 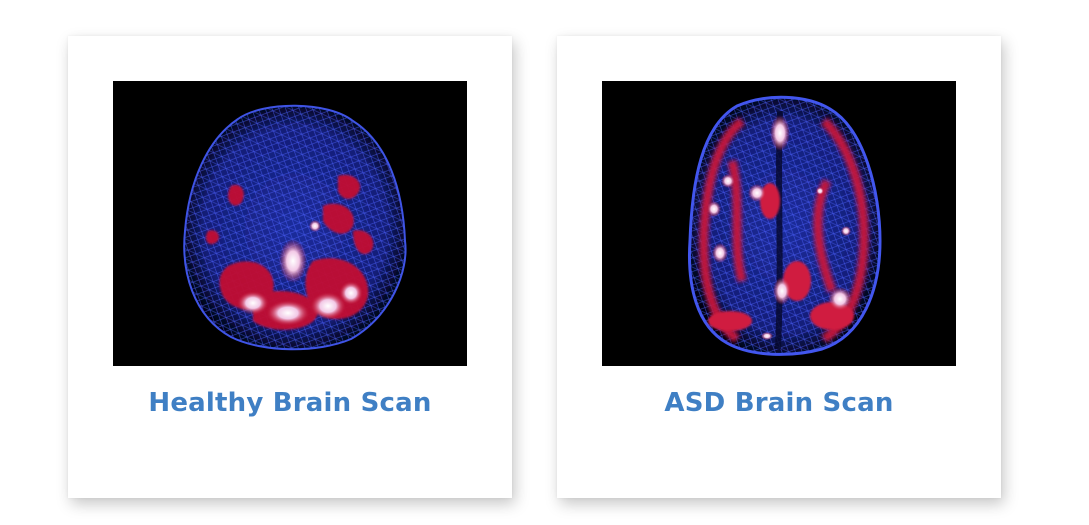 I want to click on asd-scan-caption: ASD Brain Scan, so click(x=779, y=403).